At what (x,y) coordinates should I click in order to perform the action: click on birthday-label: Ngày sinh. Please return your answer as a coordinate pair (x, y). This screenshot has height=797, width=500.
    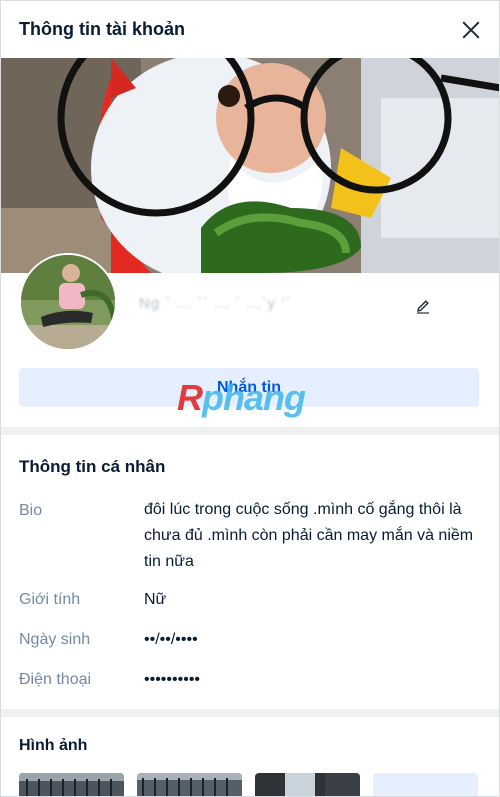
    Looking at the image, I should click on (55, 639).